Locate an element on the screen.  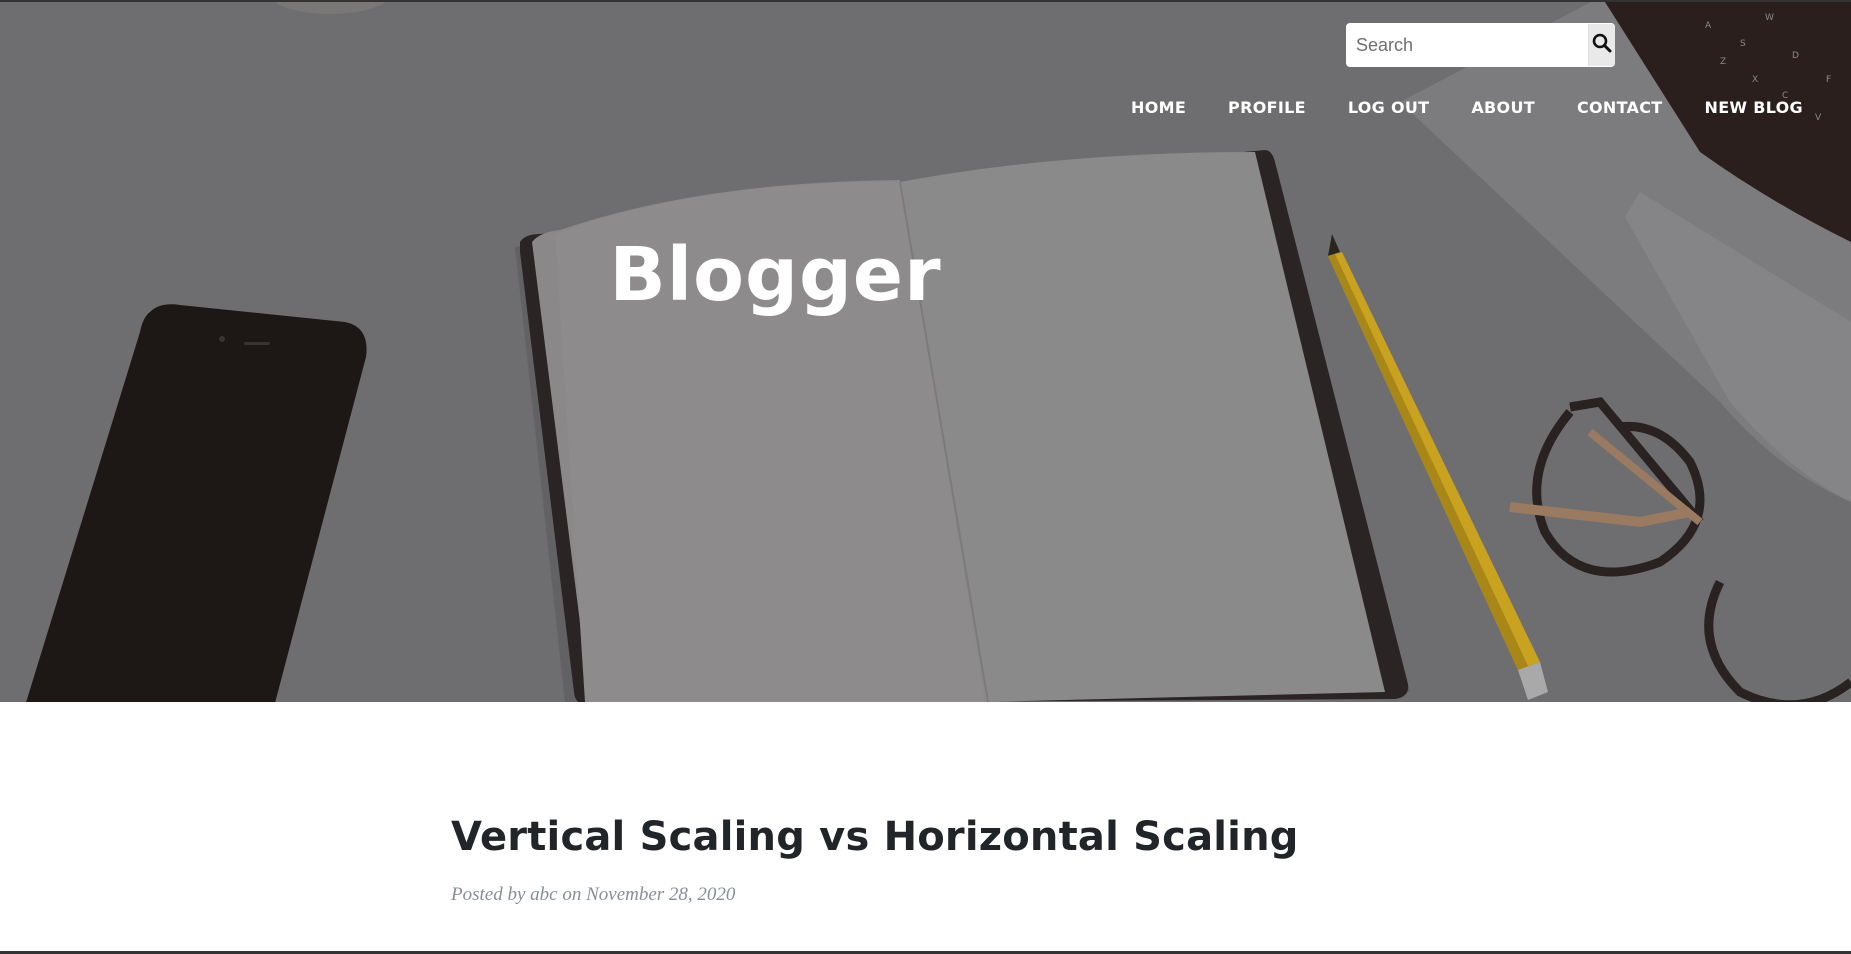
svg-text: V is located at coordinates (1818, 118).